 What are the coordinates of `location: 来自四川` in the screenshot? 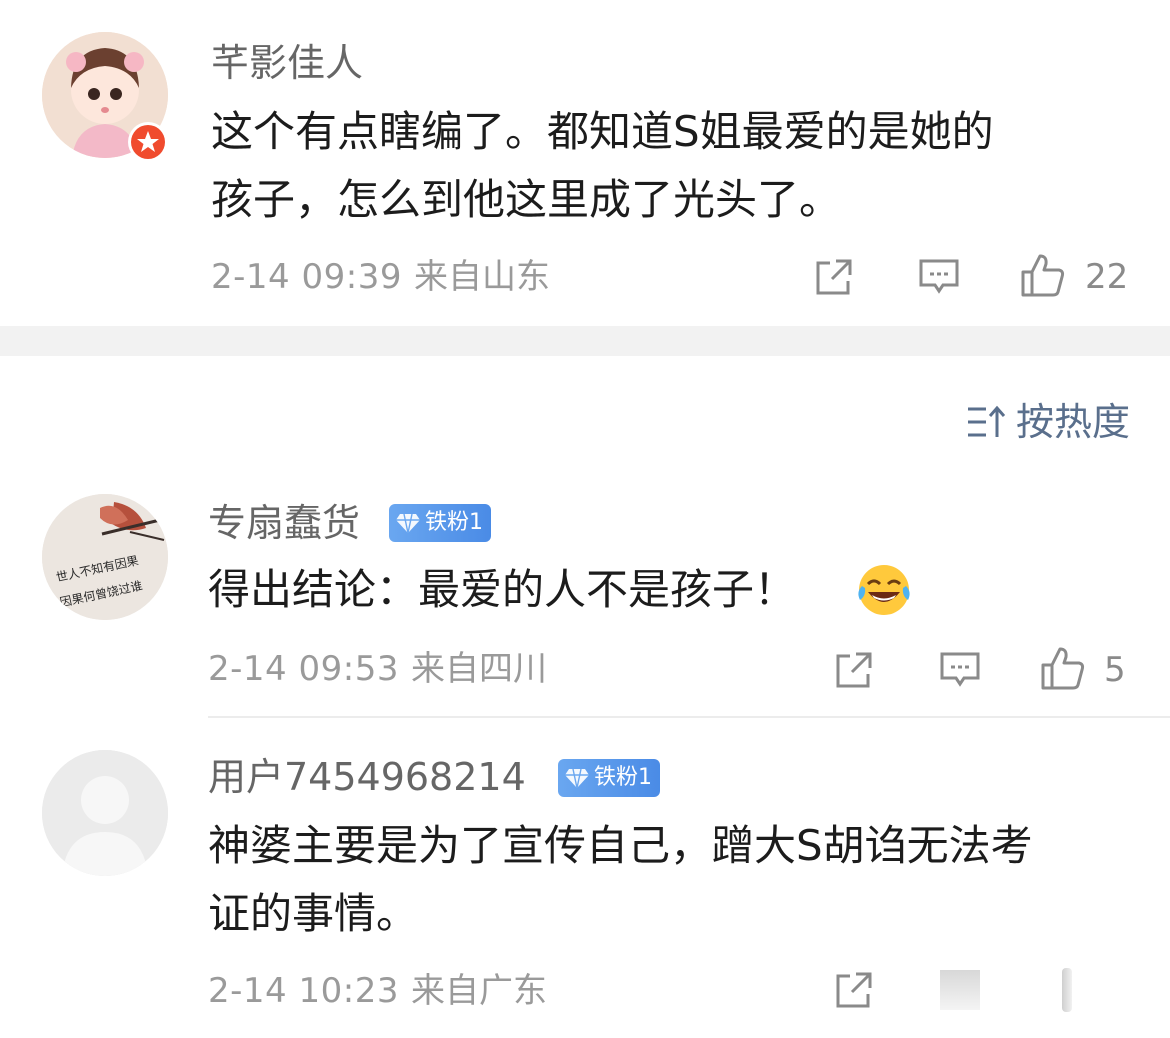 It's located at (478, 669).